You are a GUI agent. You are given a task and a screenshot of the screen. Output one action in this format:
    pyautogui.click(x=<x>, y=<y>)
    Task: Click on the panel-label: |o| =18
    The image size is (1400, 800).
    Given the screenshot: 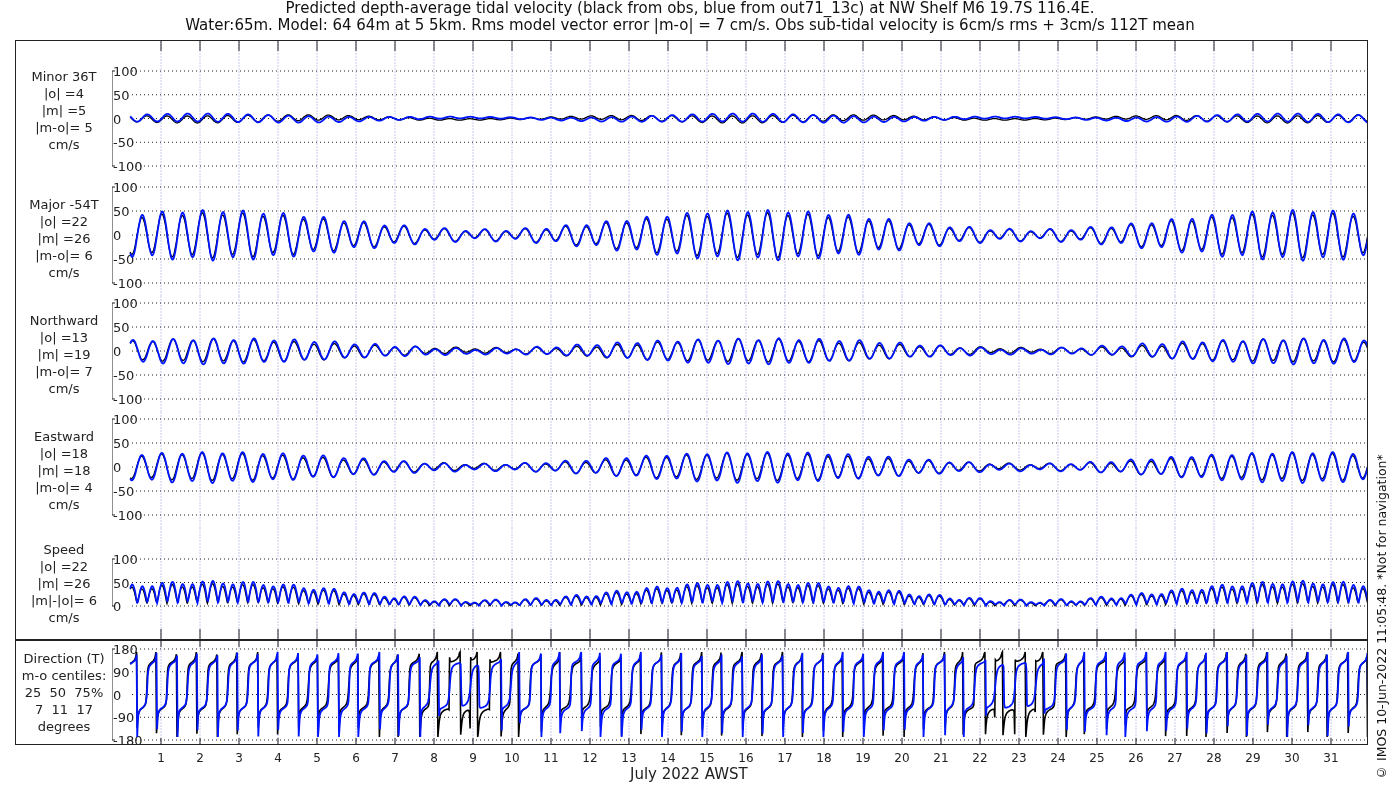 What is the action you would take?
    pyautogui.click(x=64, y=453)
    